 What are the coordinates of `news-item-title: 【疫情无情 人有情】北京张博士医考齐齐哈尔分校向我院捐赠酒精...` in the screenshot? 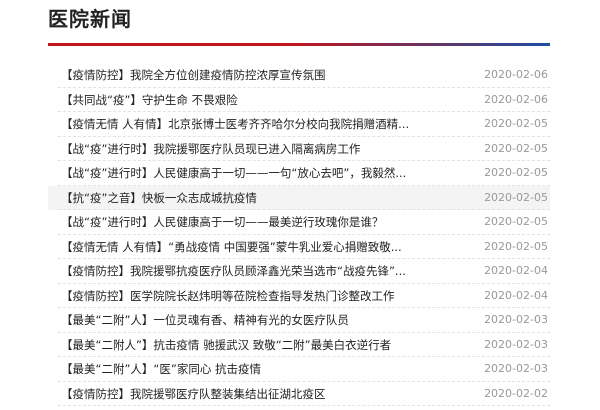 It's located at (235, 124).